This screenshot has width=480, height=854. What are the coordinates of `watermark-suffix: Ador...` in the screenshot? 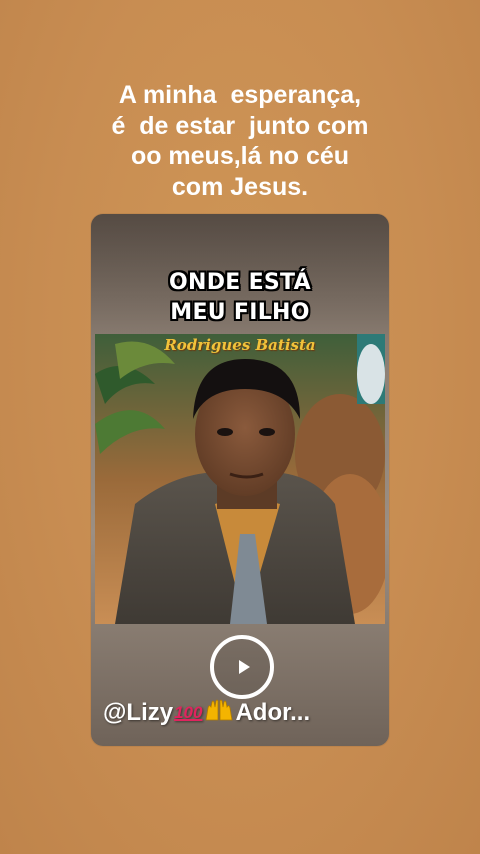 It's located at (273, 712).